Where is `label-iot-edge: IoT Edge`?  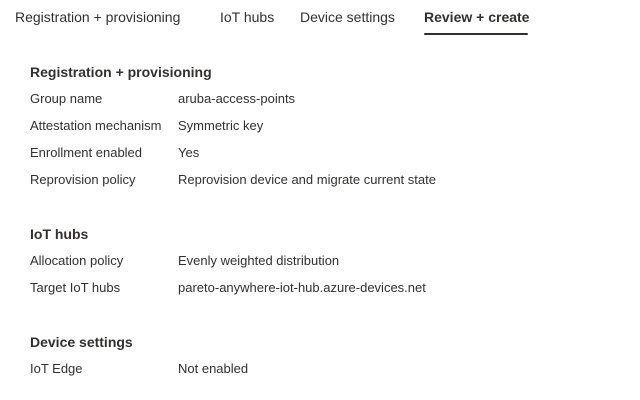
label-iot-edge: IoT Edge is located at coordinates (56, 368).